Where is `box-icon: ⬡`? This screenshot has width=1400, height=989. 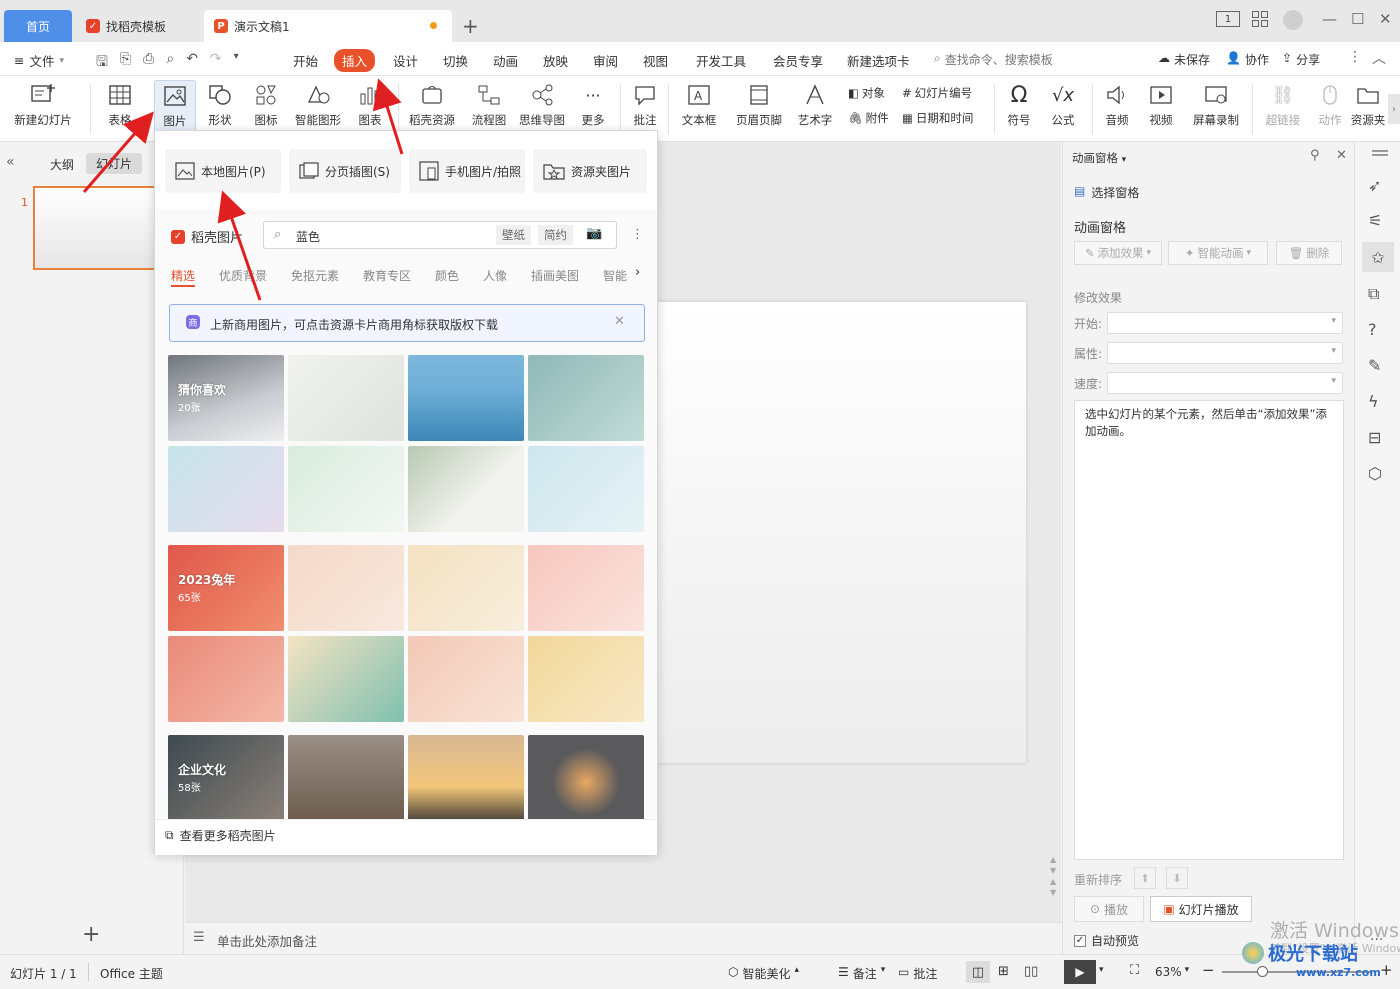
box-icon: ⬡ is located at coordinates (1375, 473).